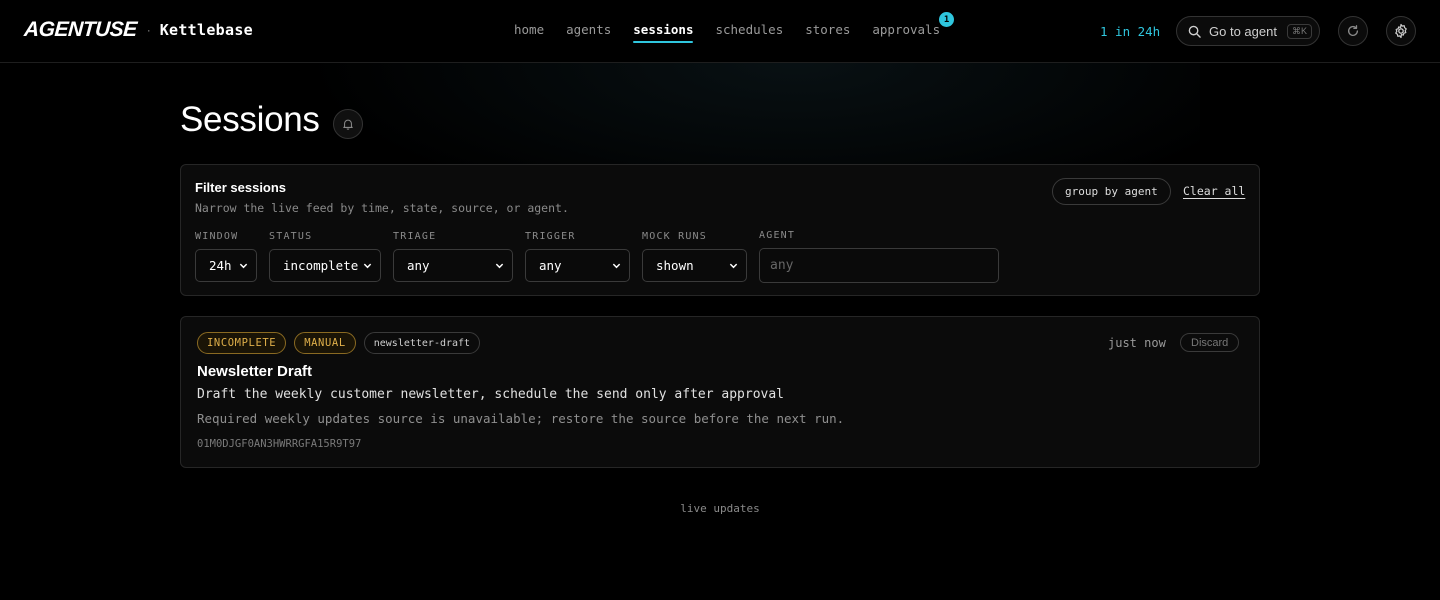 The width and height of the screenshot is (1440, 600). Describe the element at coordinates (418, 265) in the screenshot. I see `triage-value: any` at that location.